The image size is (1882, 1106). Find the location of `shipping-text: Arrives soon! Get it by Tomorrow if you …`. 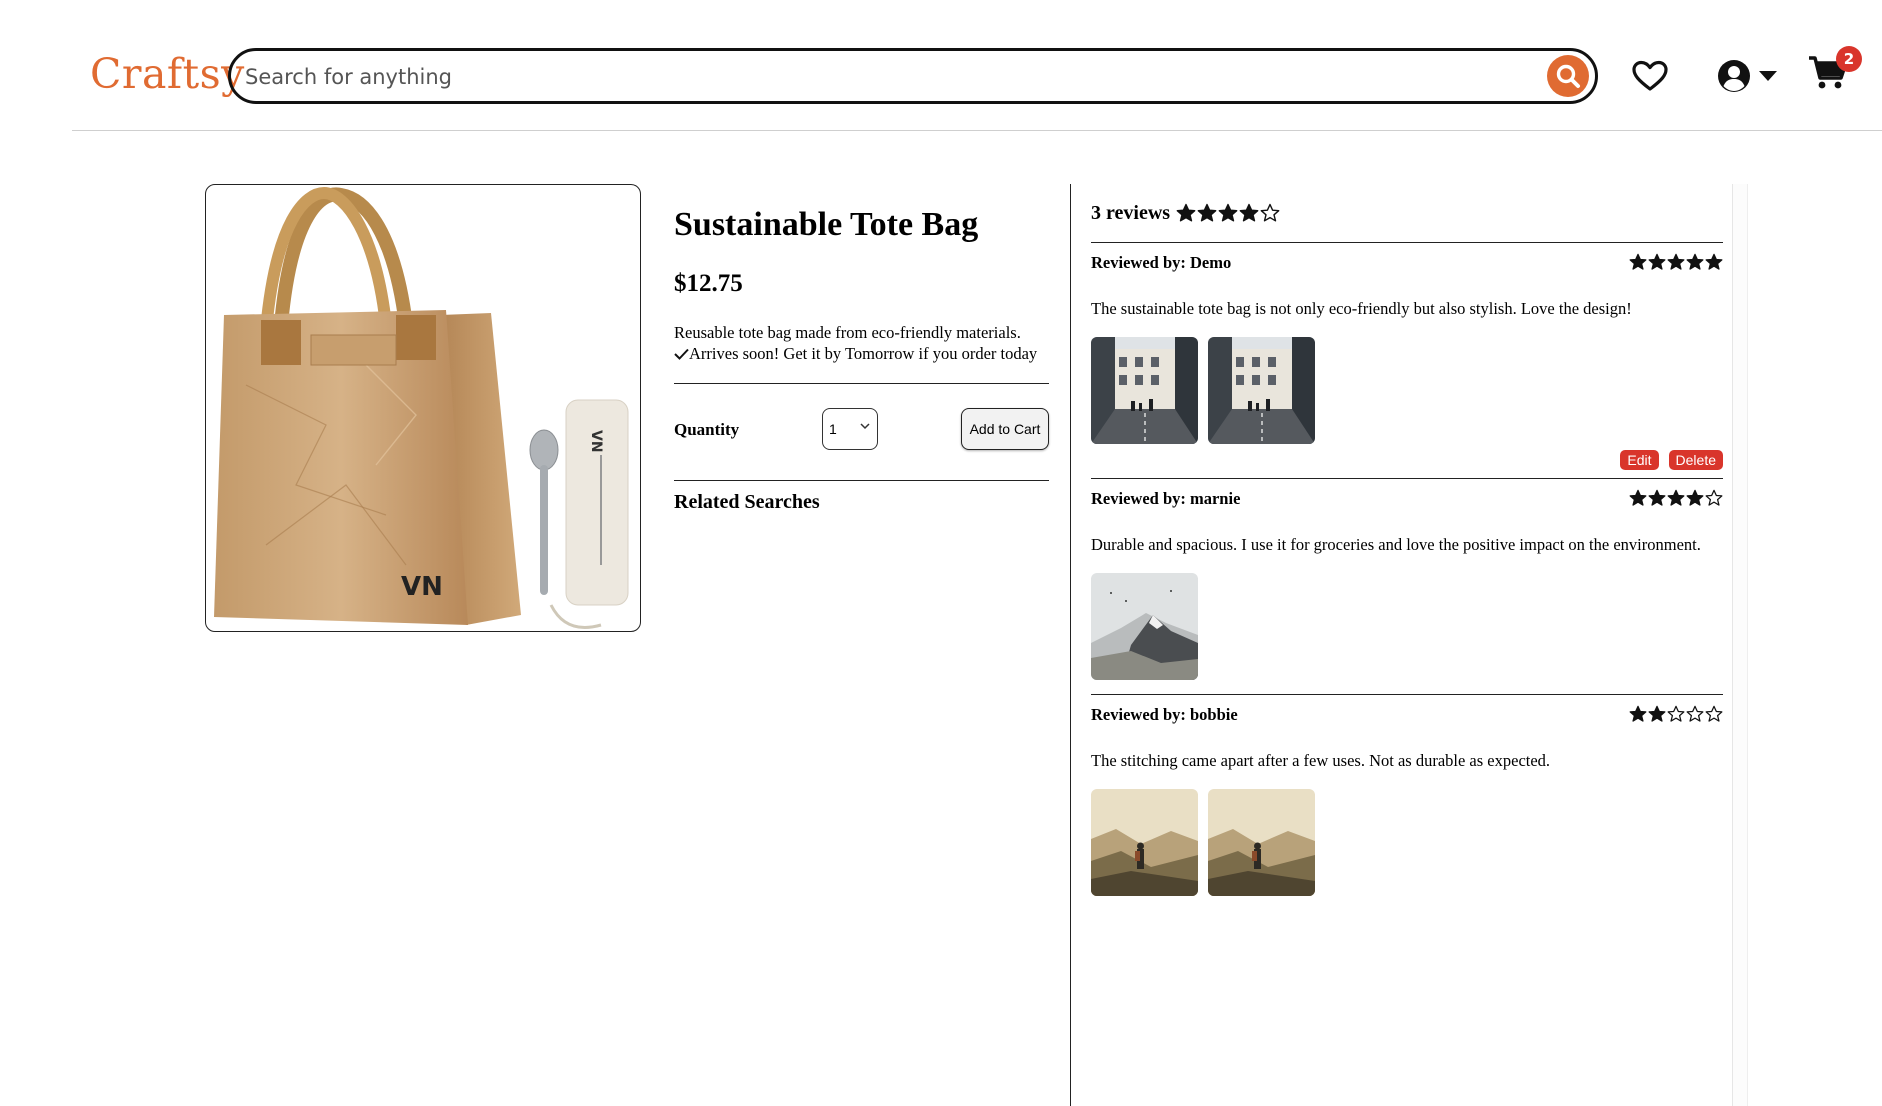

shipping-text: Arrives soon! Get it by Tomorrow if you … is located at coordinates (863, 353).